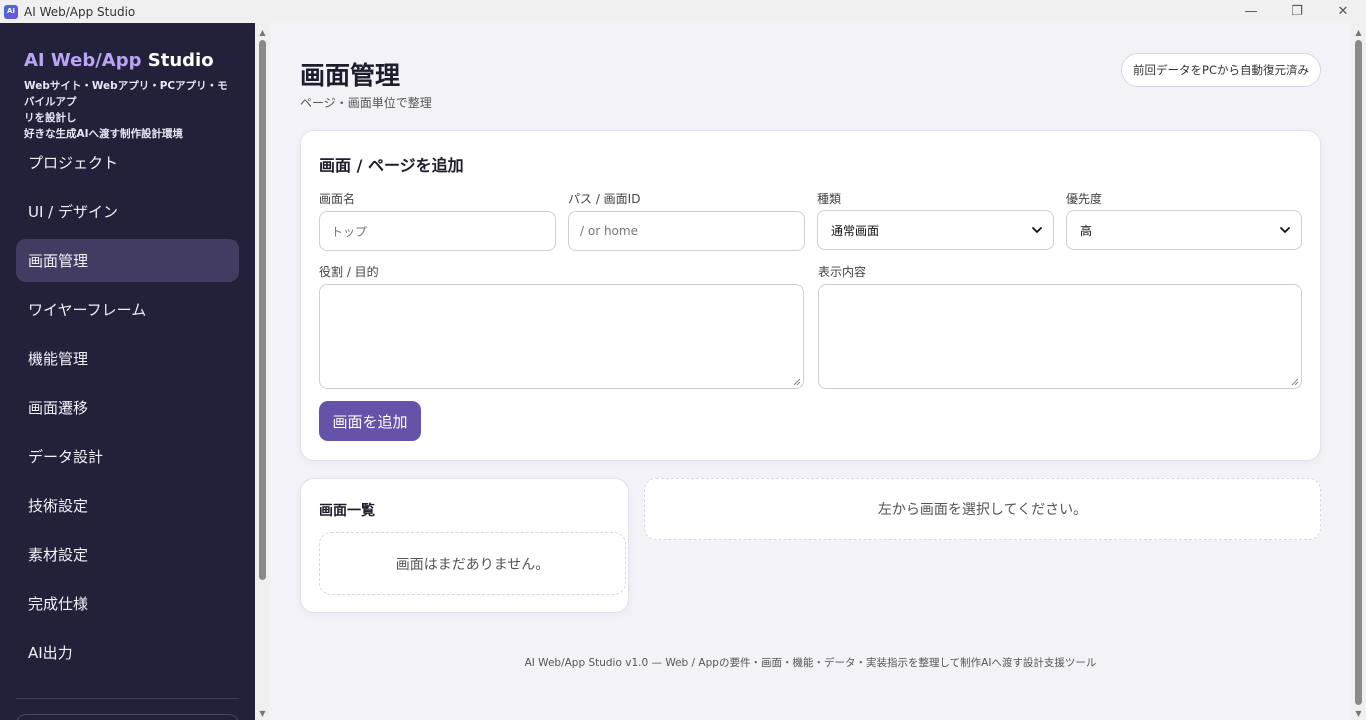 The height and width of the screenshot is (720, 1366). I want to click on sidebar-item-tech-settings: 技術設定, so click(127, 505).